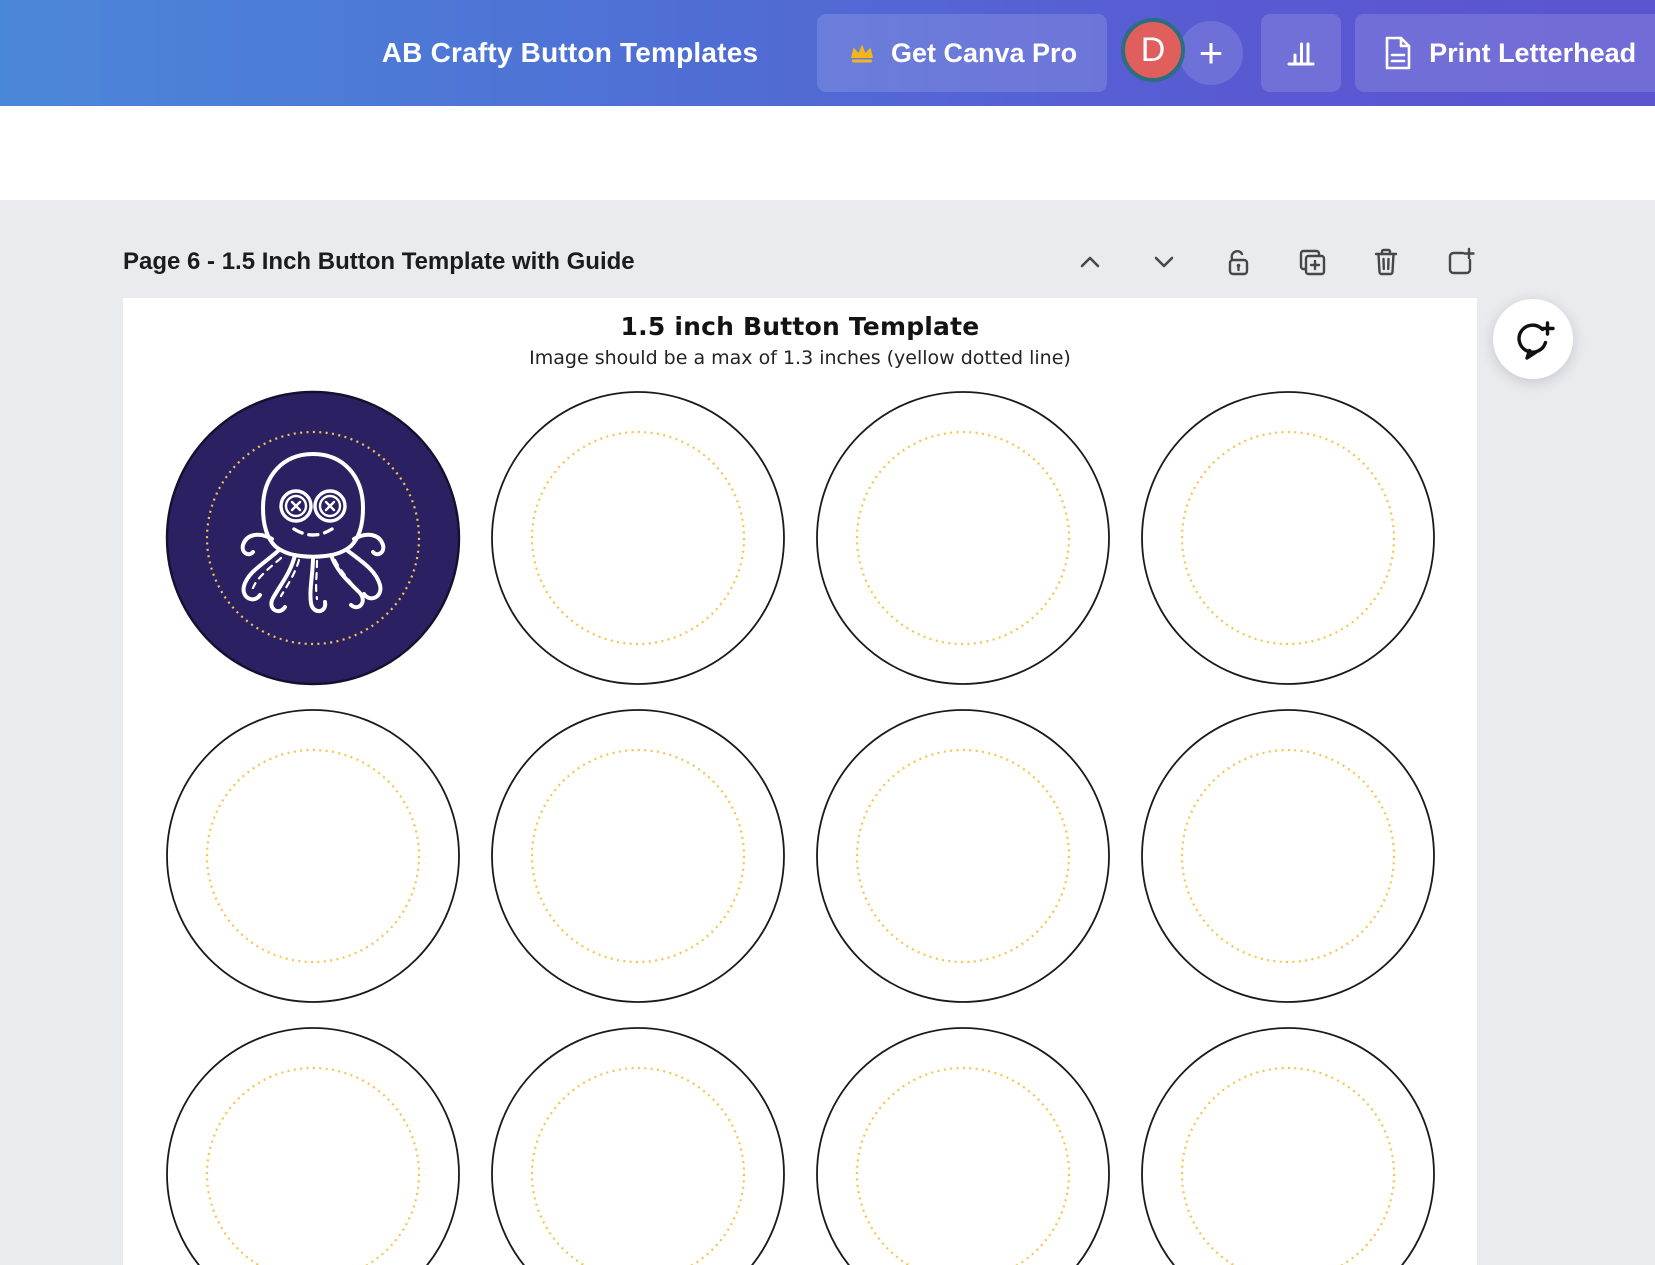 The image size is (1655, 1265). Describe the element at coordinates (570, 53) in the screenshot. I see `design-title: AB Crafty Button Templates` at that location.